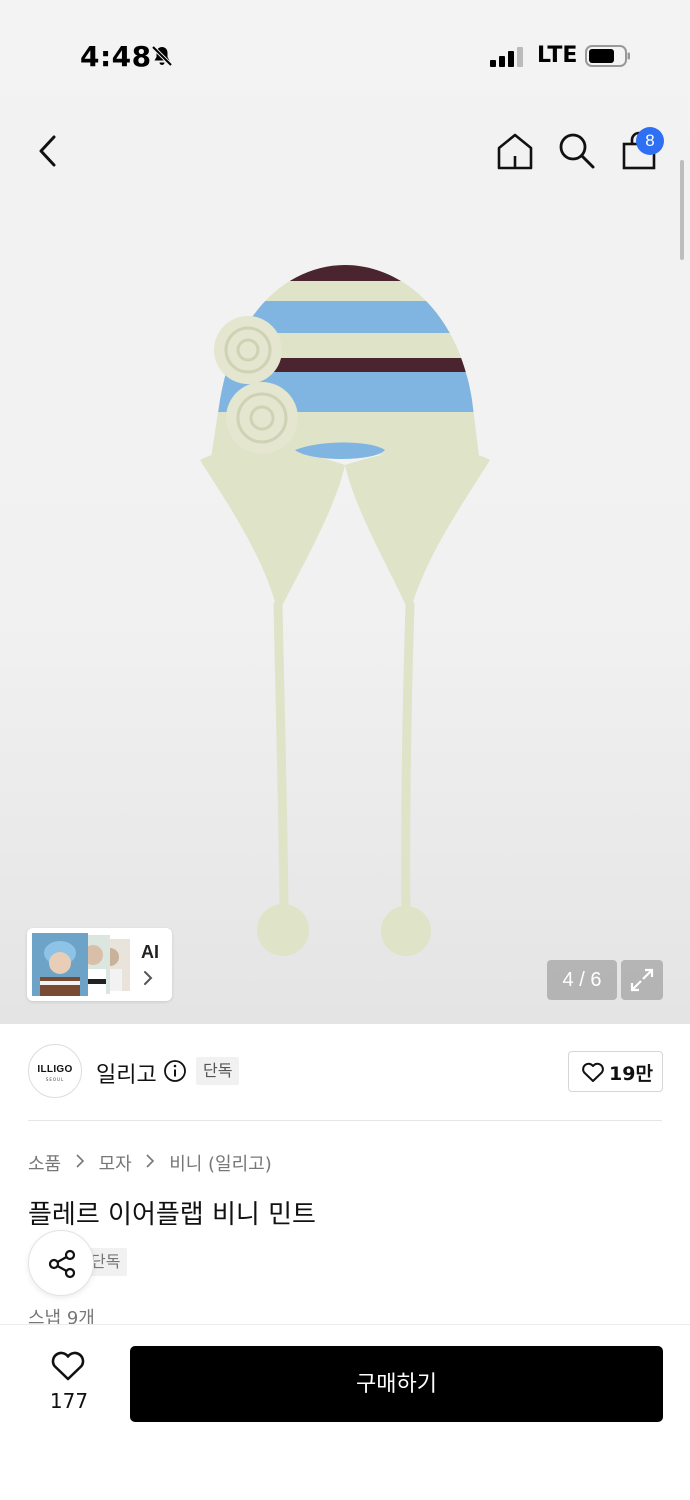 The width and height of the screenshot is (690, 1500). I want to click on share-button, so click(61, 1263).